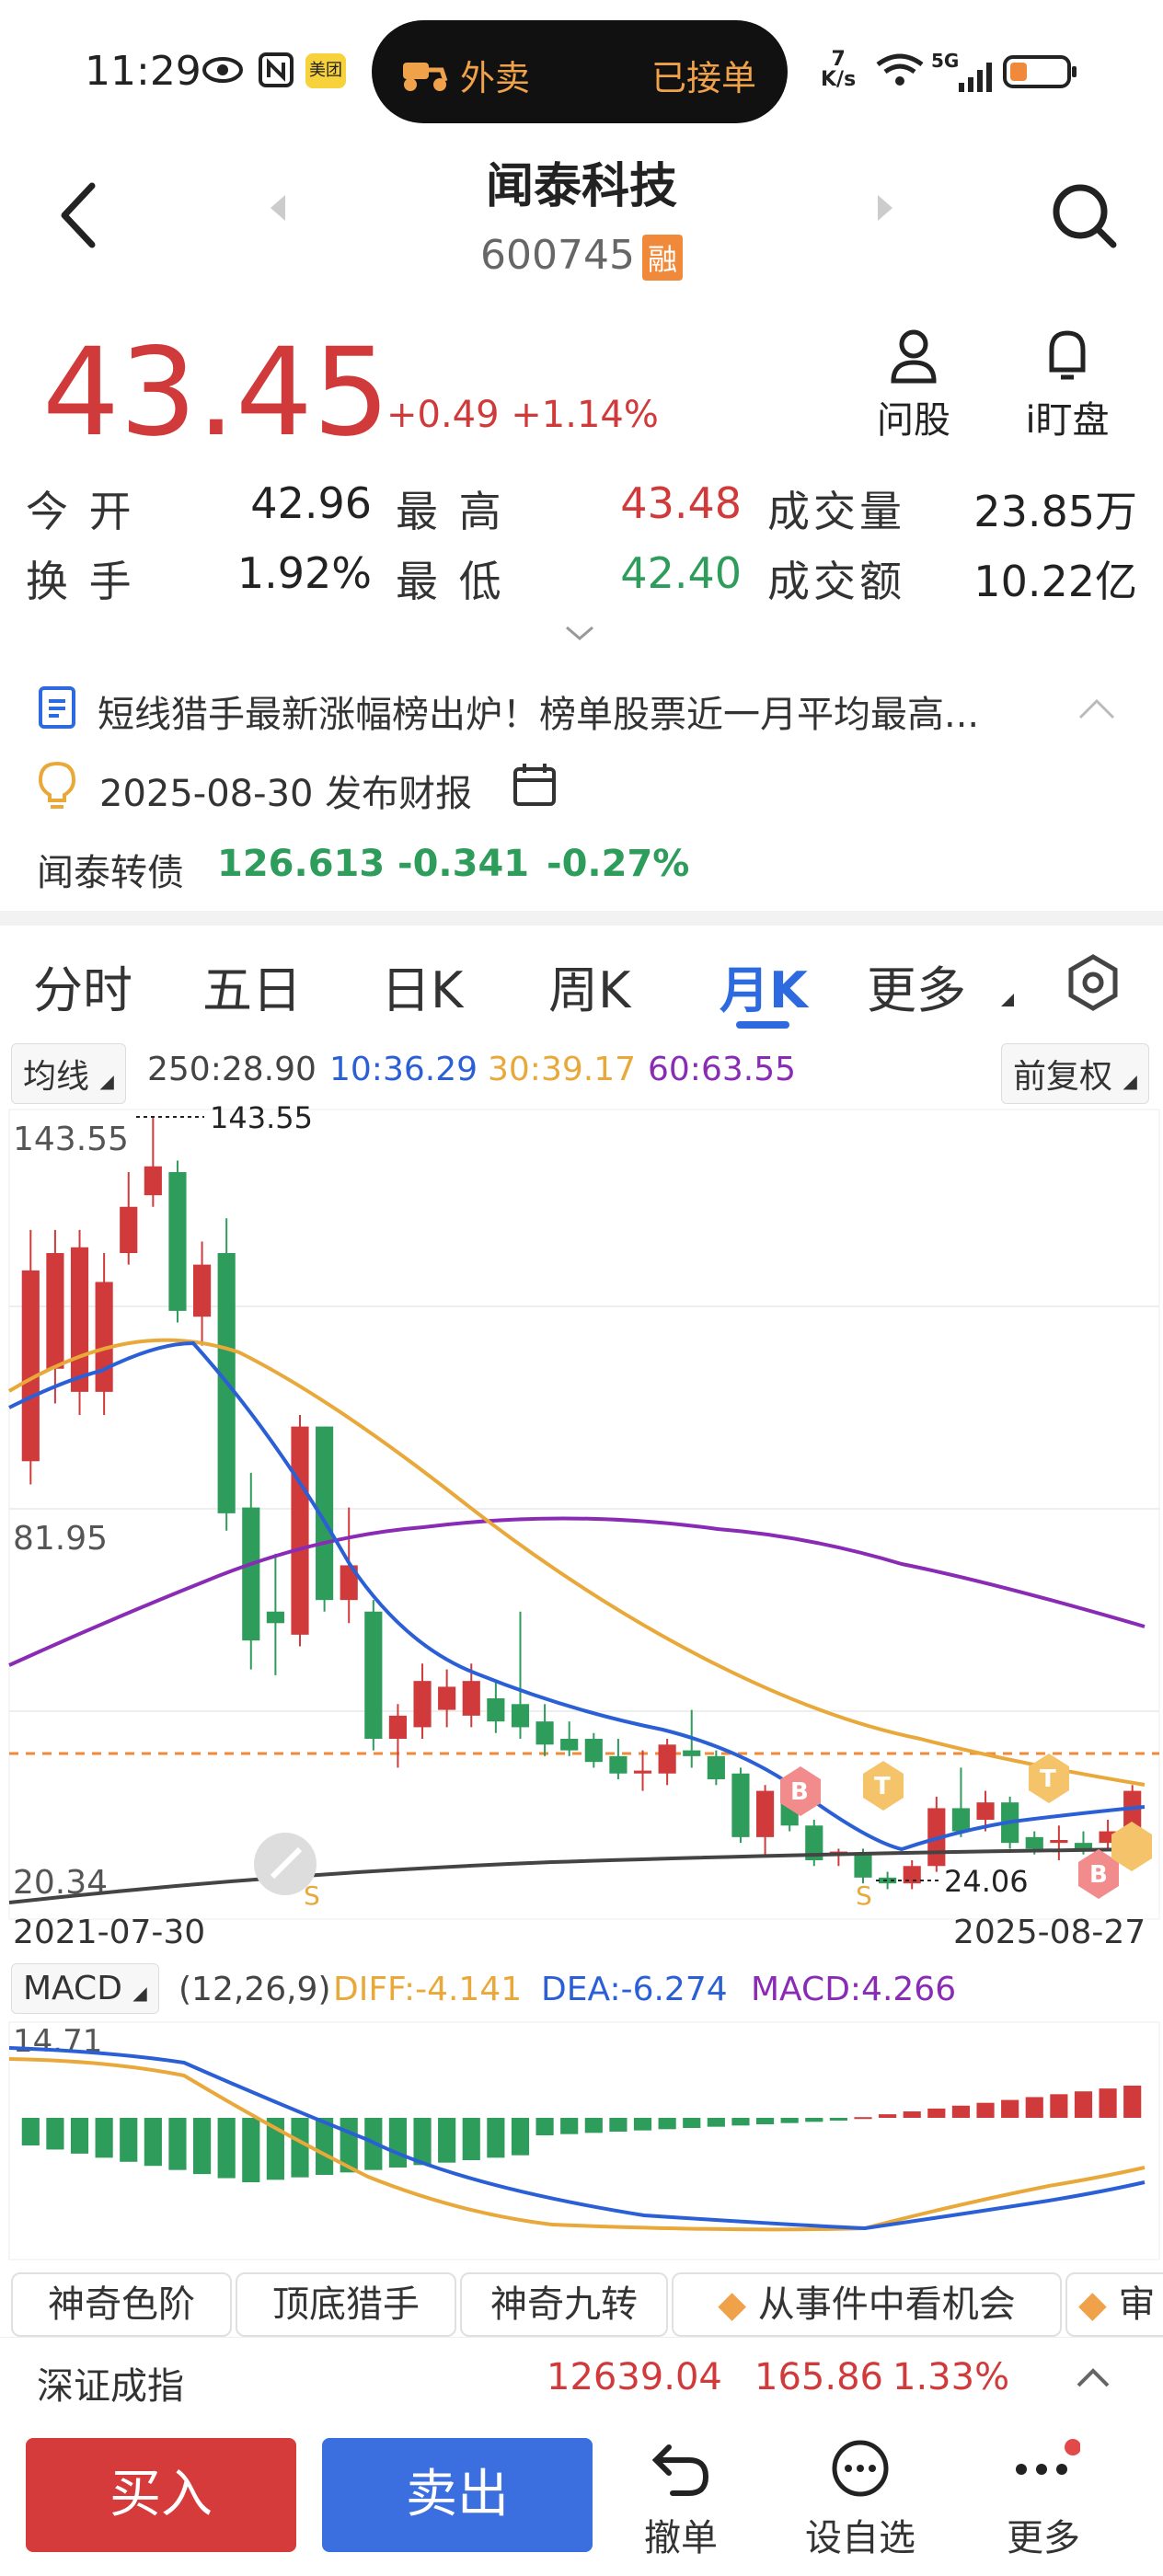  Describe the element at coordinates (763, 1025) in the screenshot. I see `active-tab-indicator` at that location.